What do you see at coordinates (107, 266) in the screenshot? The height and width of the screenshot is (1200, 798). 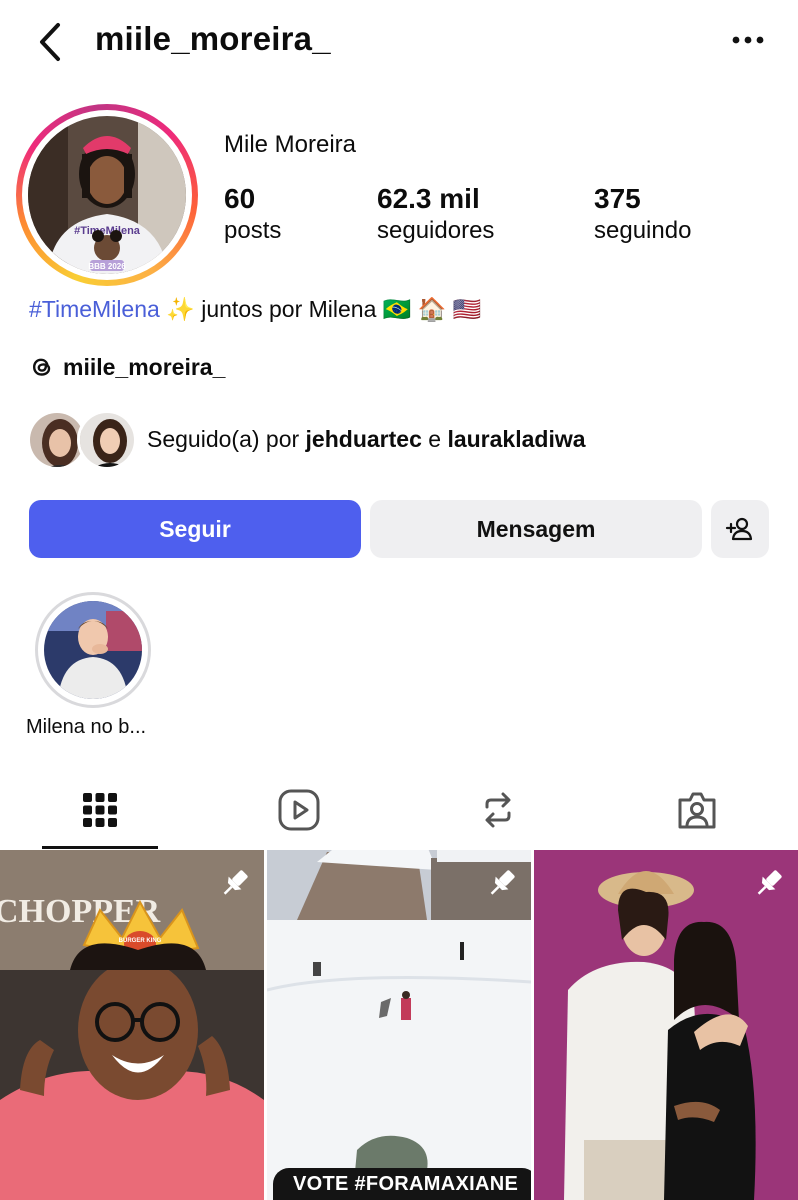 I see `avatar-badge-text: BBB 2026` at bounding box center [107, 266].